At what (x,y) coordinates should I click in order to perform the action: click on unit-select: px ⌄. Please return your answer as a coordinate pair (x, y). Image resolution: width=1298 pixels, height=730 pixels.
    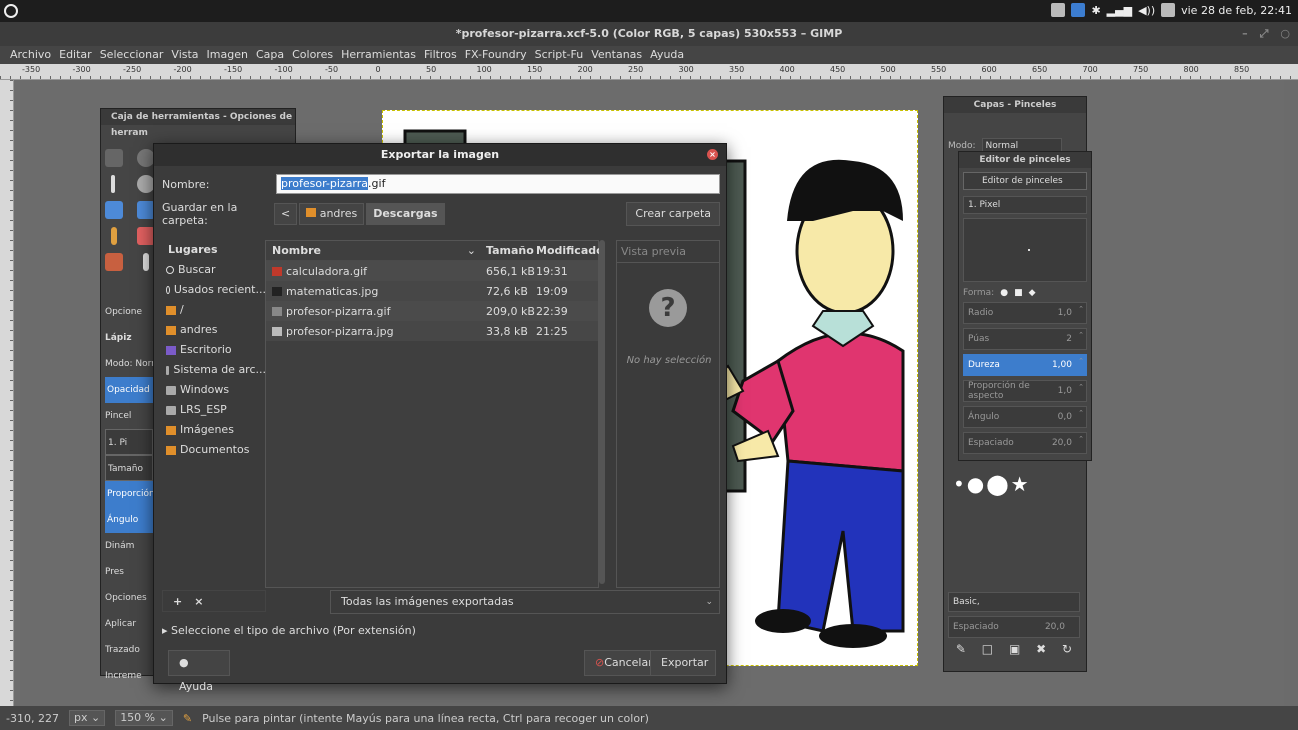
    Looking at the image, I should click on (87, 718).